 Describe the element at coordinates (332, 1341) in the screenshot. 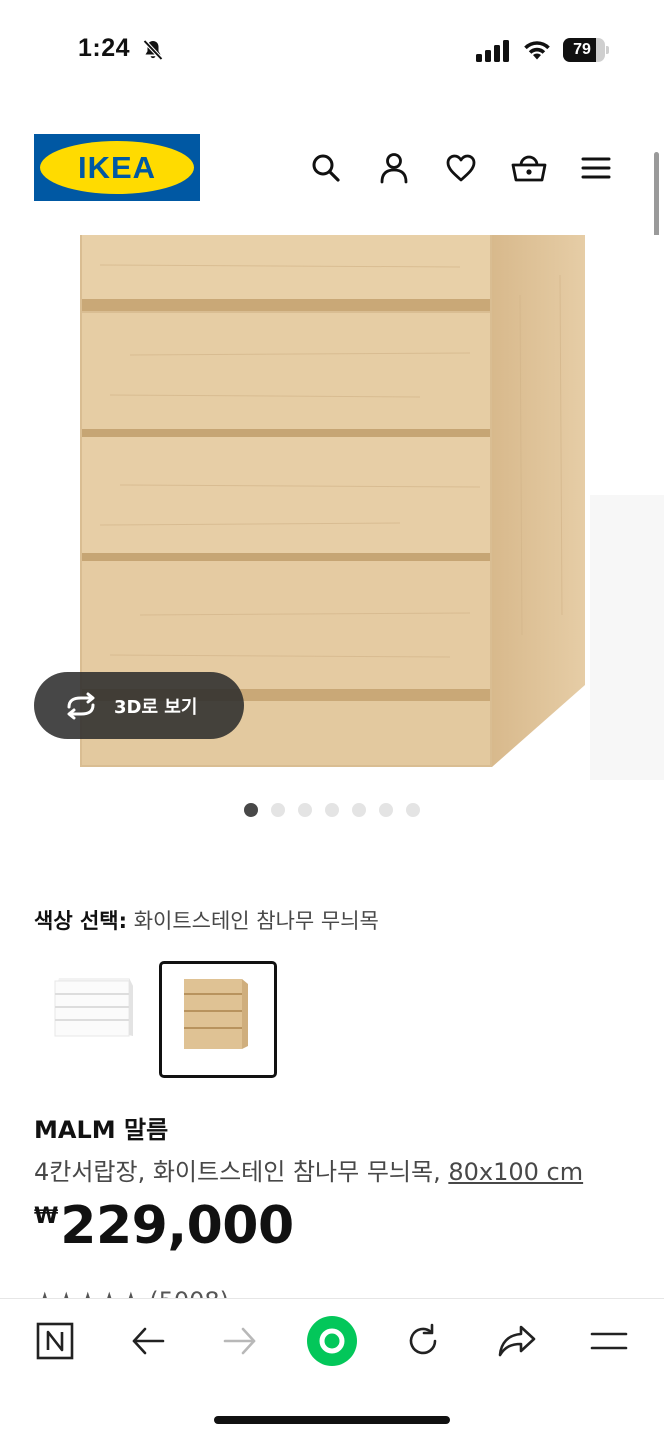

I see `green-dot-icon` at that location.